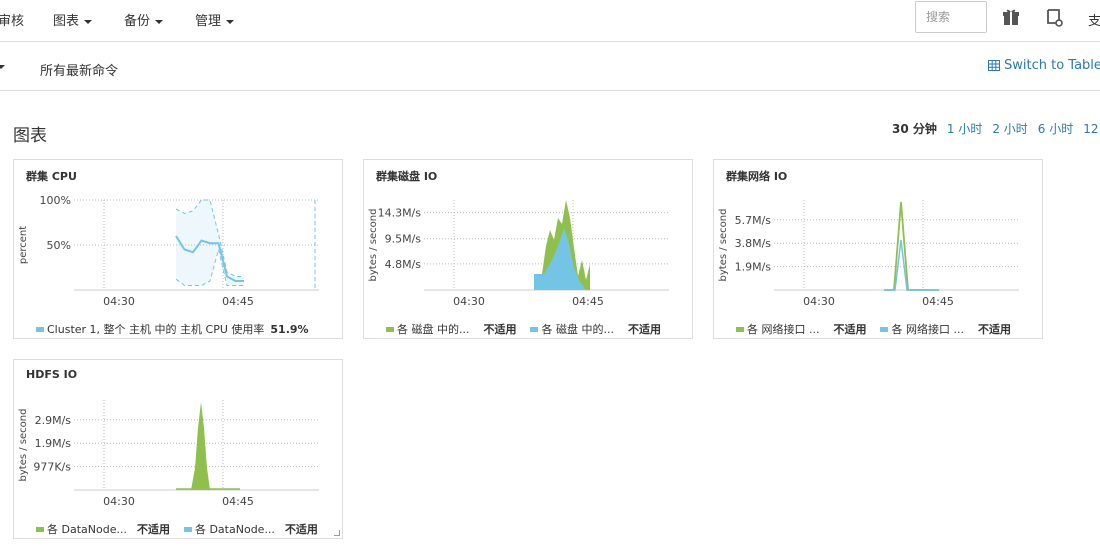  I want to click on nav-item-label: 备份, so click(137, 21).